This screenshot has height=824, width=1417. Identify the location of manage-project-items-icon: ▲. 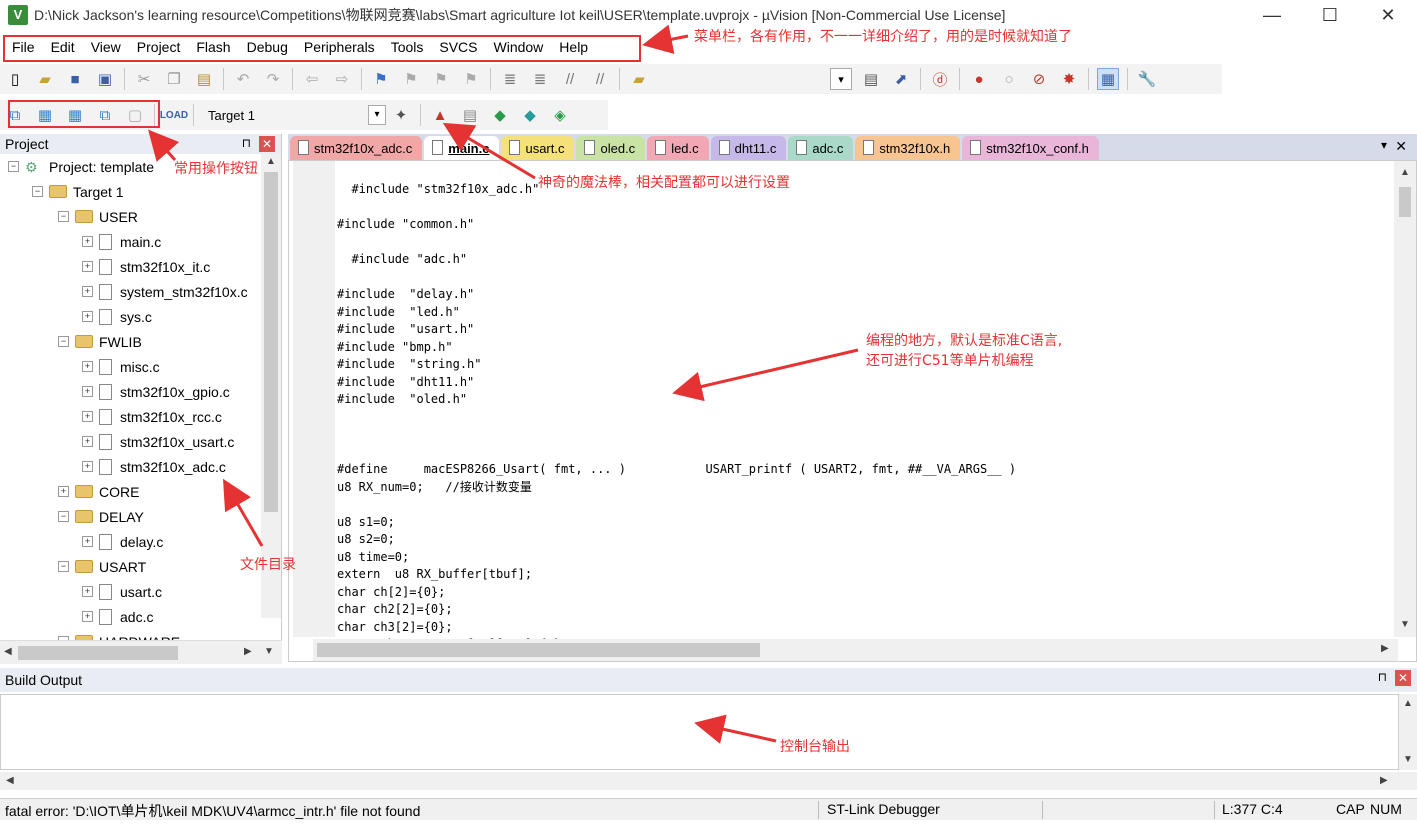
(440, 115).